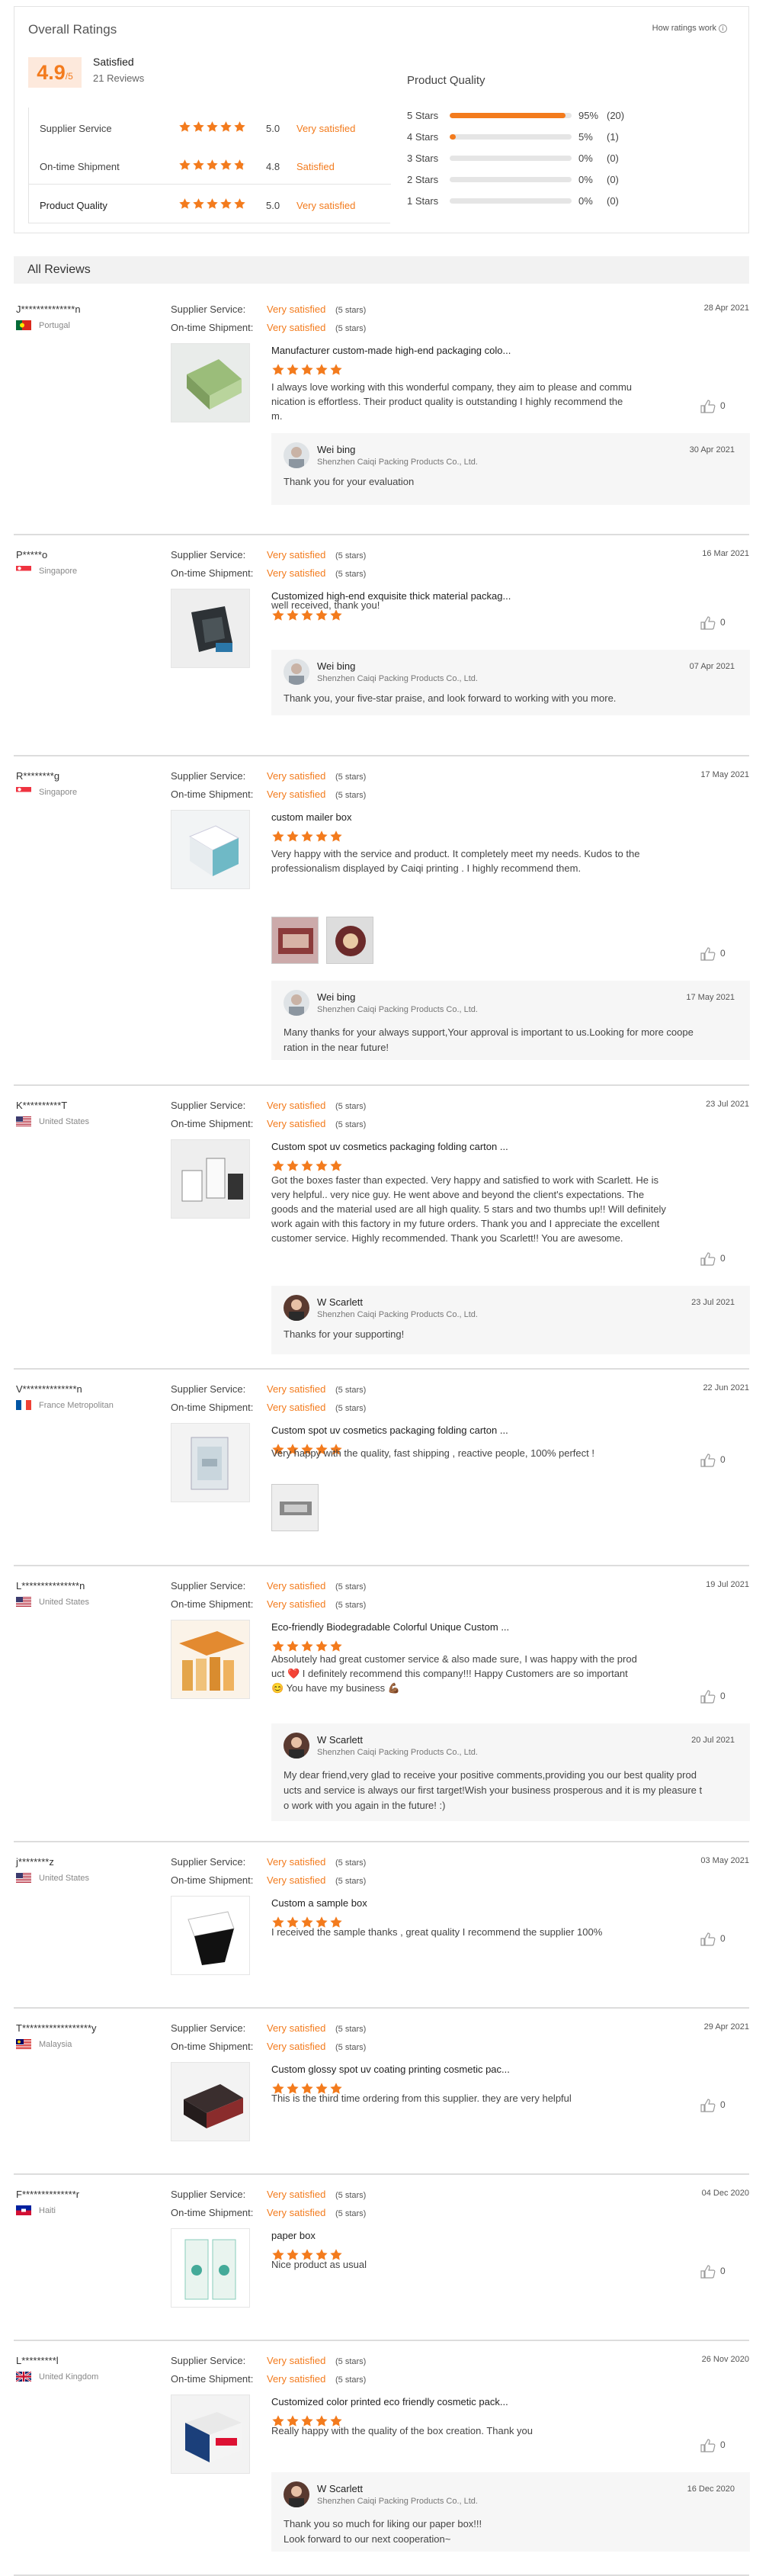  Describe the element at coordinates (319, 1903) in the screenshot. I see `product-title-link: Custom a sample box` at that location.